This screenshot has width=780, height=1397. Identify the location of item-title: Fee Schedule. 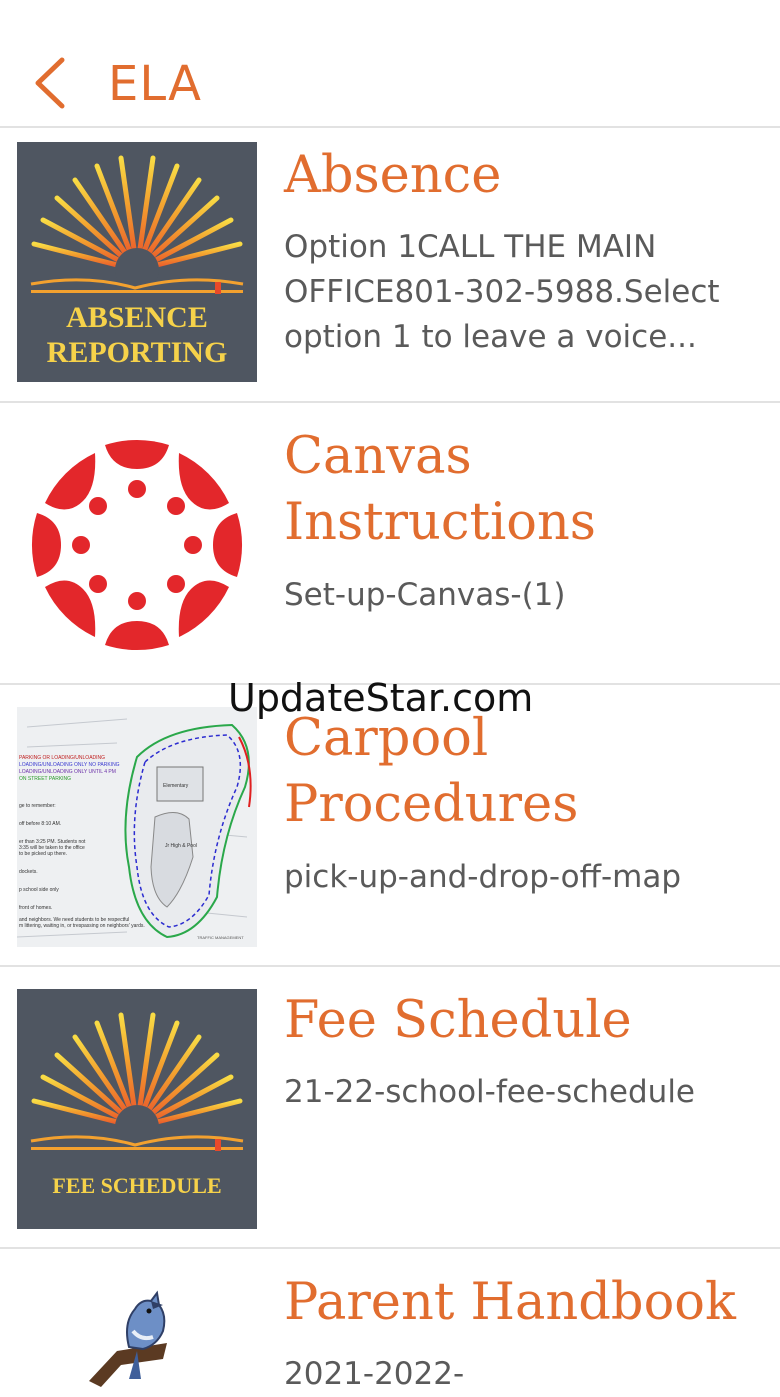
(458, 1020).